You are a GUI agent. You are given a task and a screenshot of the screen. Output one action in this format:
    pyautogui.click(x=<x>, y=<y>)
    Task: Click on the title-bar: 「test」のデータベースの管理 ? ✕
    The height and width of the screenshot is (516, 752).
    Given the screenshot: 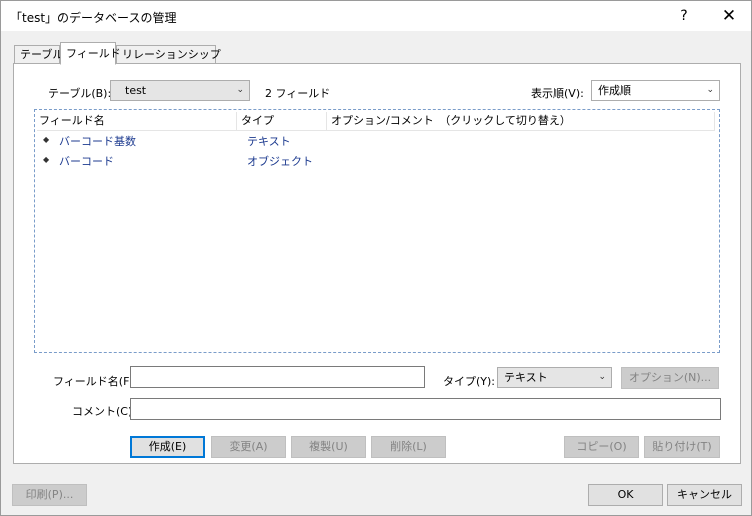 What is the action you would take?
    pyautogui.click(x=376, y=16)
    